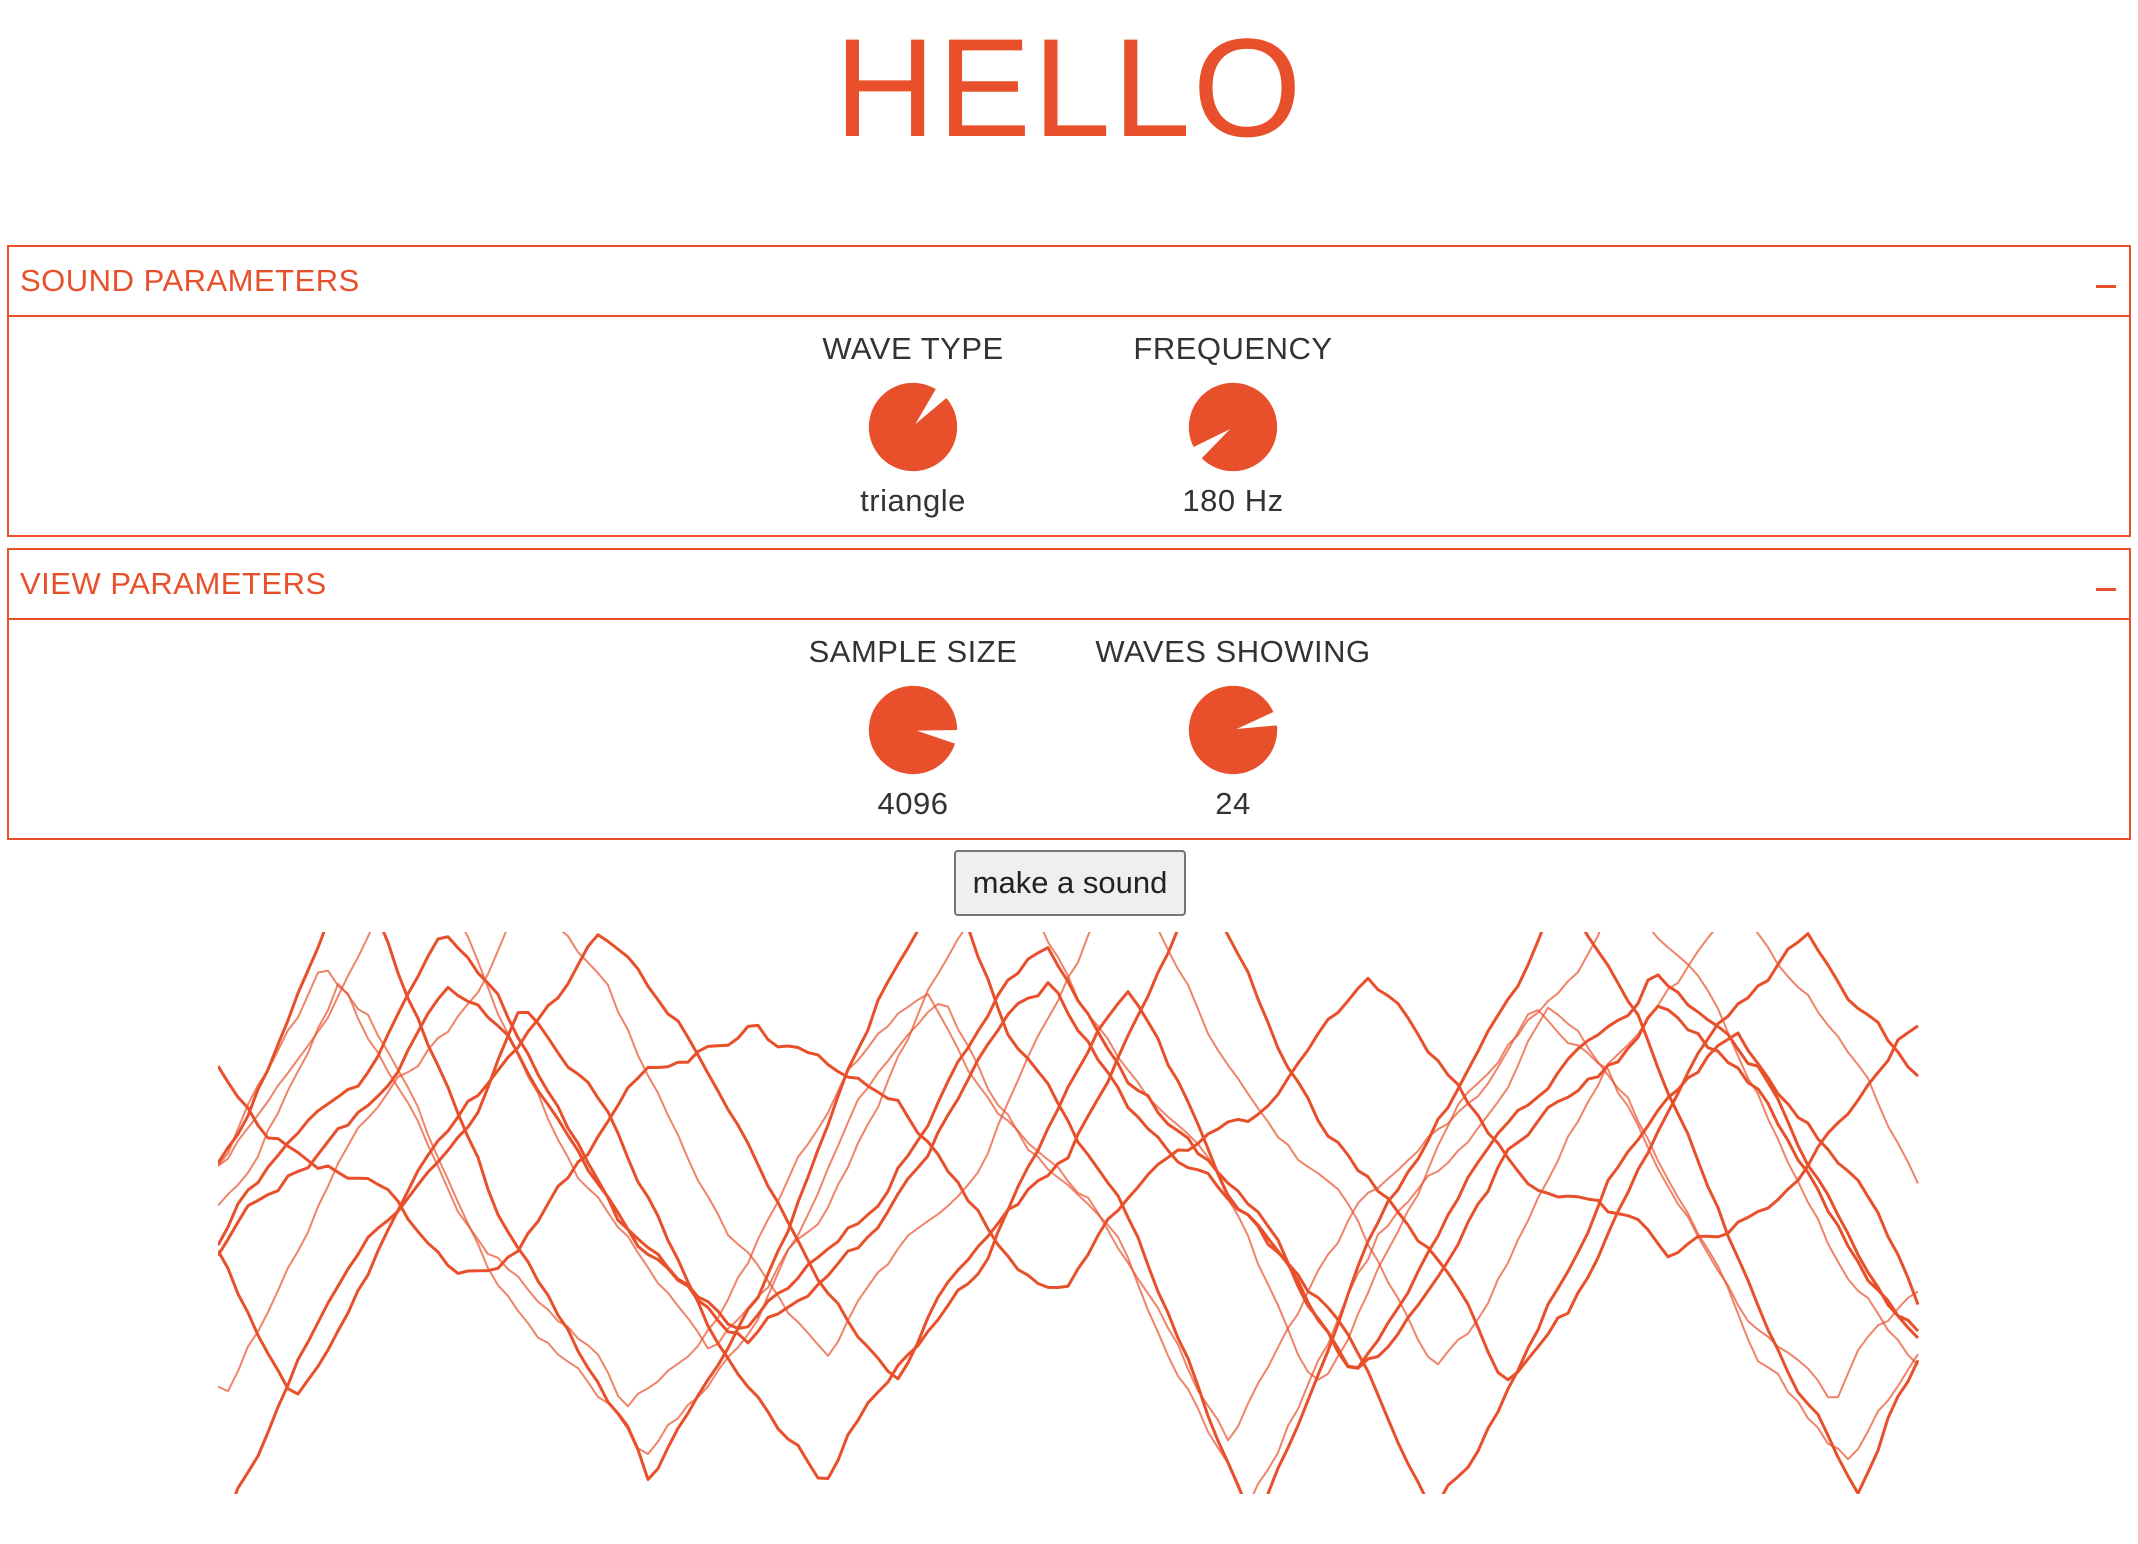  I want to click on wave-type-knob, so click(913, 427).